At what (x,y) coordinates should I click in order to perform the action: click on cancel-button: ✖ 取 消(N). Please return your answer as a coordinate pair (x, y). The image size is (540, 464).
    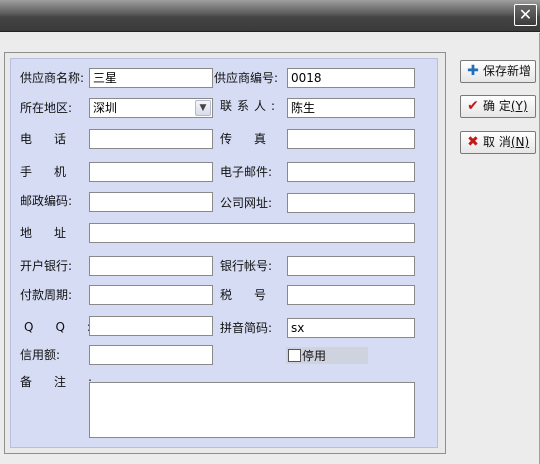
    Looking at the image, I should click on (498, 142).